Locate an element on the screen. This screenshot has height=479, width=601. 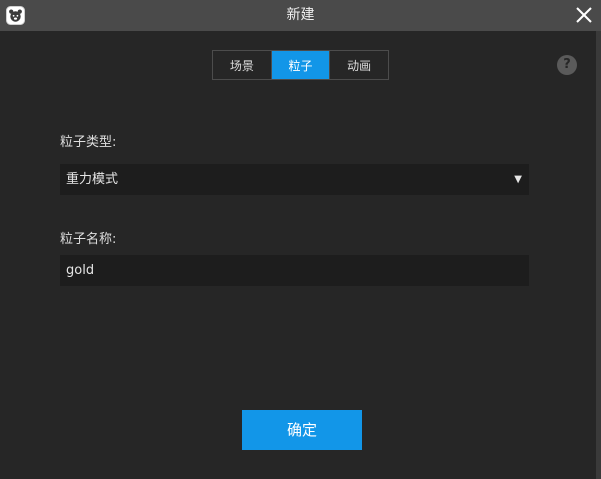
tab-scene: 场景 is located at coordinates (242, 65).